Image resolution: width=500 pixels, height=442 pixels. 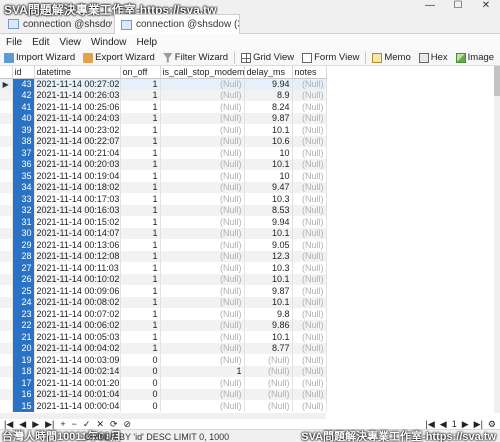 I want to click on cell-id: 42, so click(x=23, y=95).